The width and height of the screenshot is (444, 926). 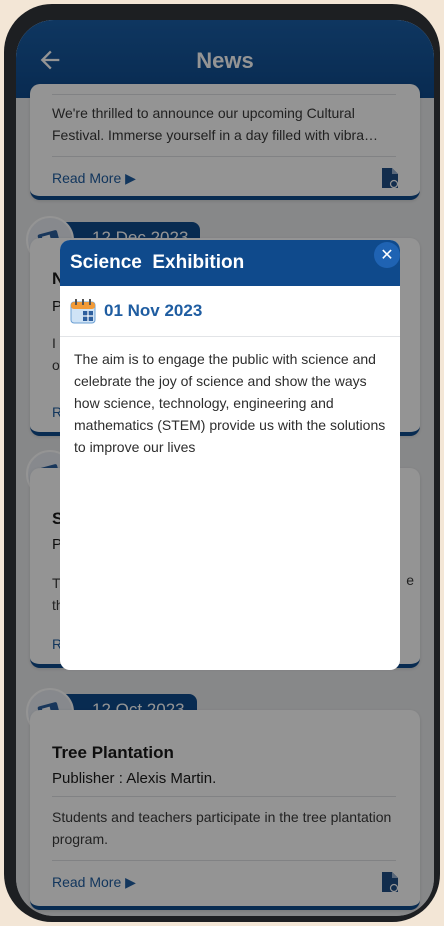 I want to click on dialog-date: 01 Nov 2023, so click(x=153, y=310).